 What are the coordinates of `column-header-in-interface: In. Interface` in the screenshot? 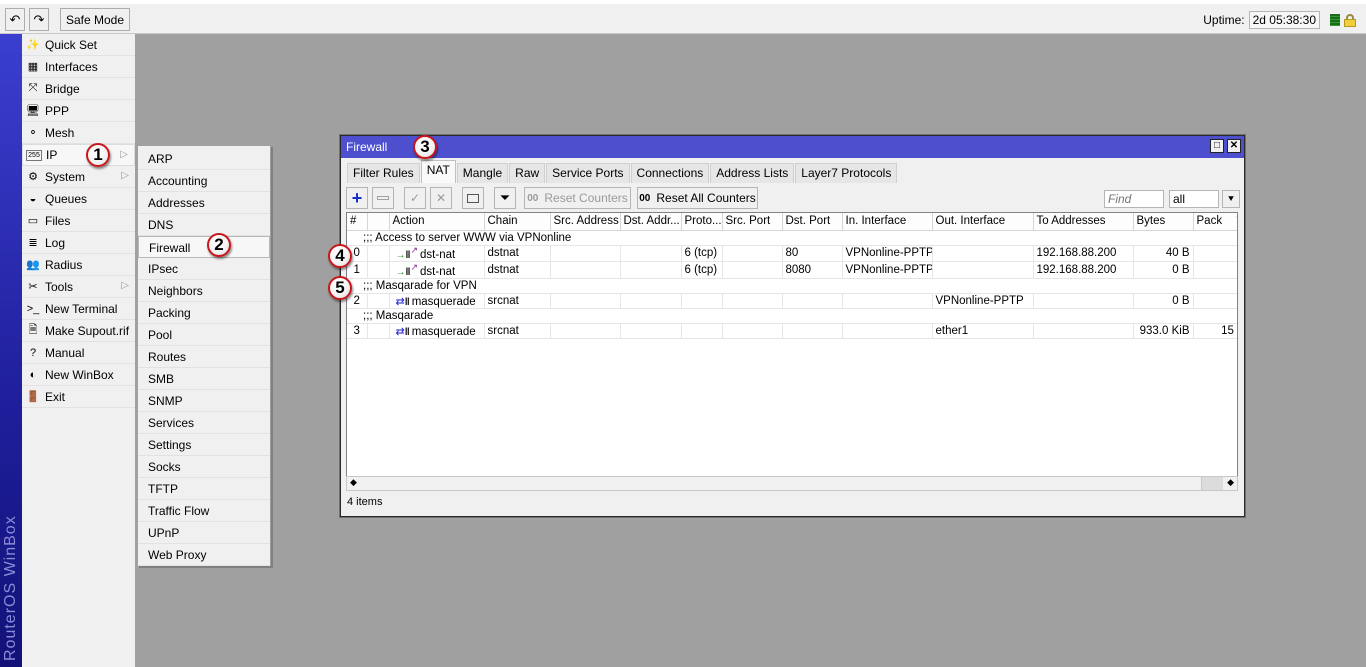 It's located at (887, 222).